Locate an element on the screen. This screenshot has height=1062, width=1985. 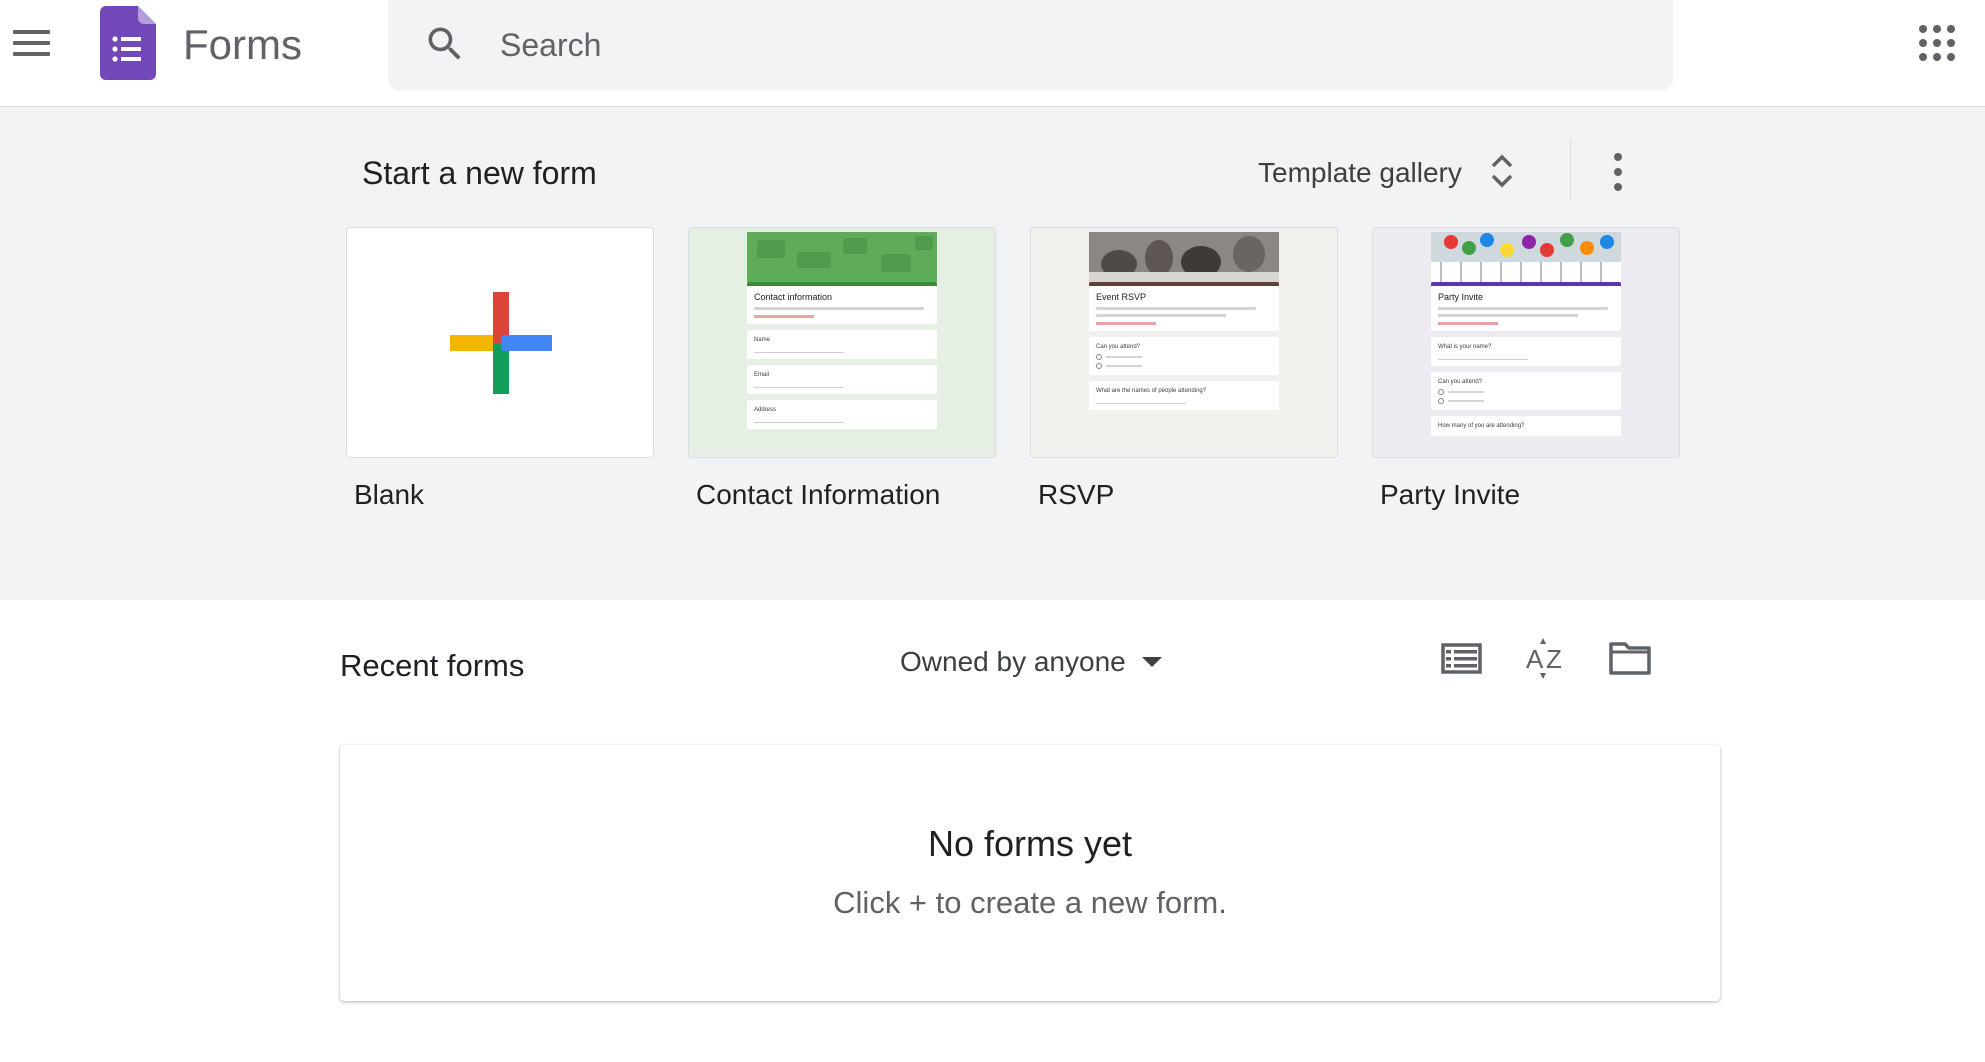
template-label-rsvp: RSVP is located at coordinates (1076, 494).